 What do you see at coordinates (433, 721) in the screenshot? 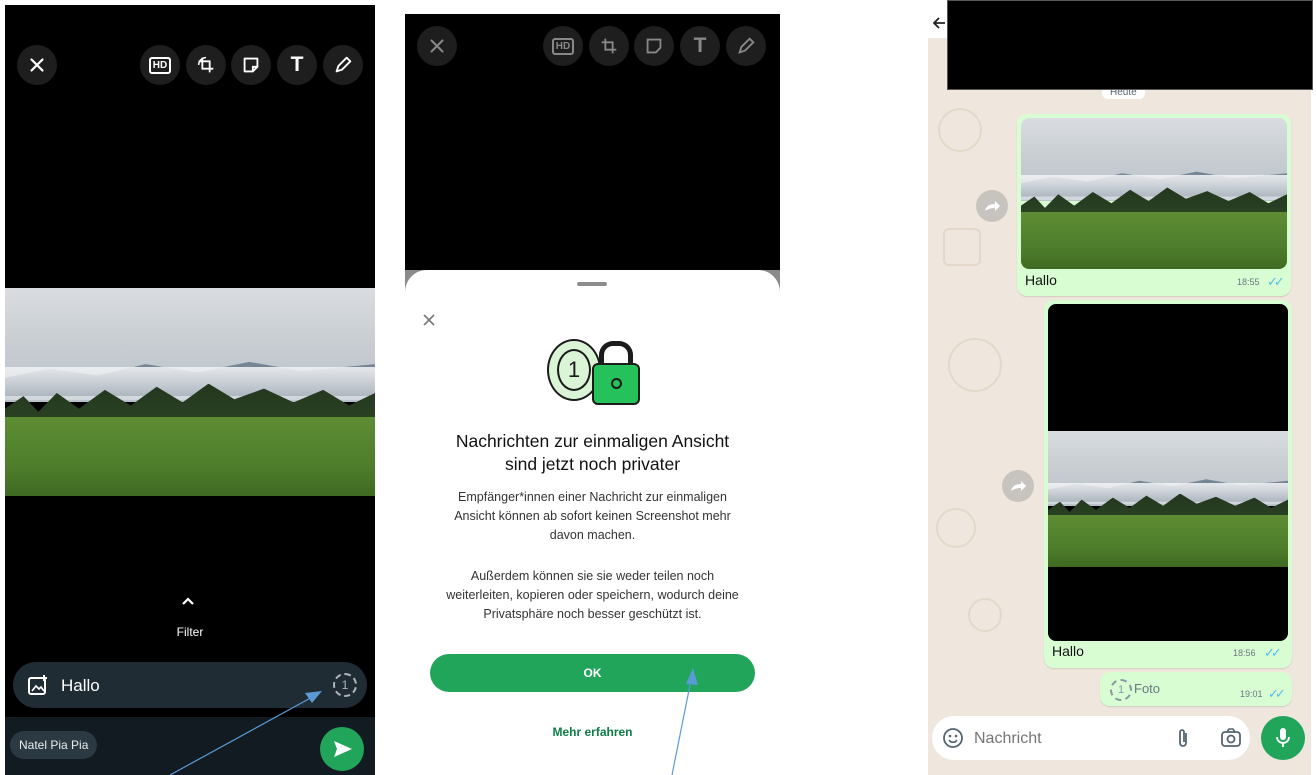
I see `annotation-arrows` at bounding box center [433, 721].